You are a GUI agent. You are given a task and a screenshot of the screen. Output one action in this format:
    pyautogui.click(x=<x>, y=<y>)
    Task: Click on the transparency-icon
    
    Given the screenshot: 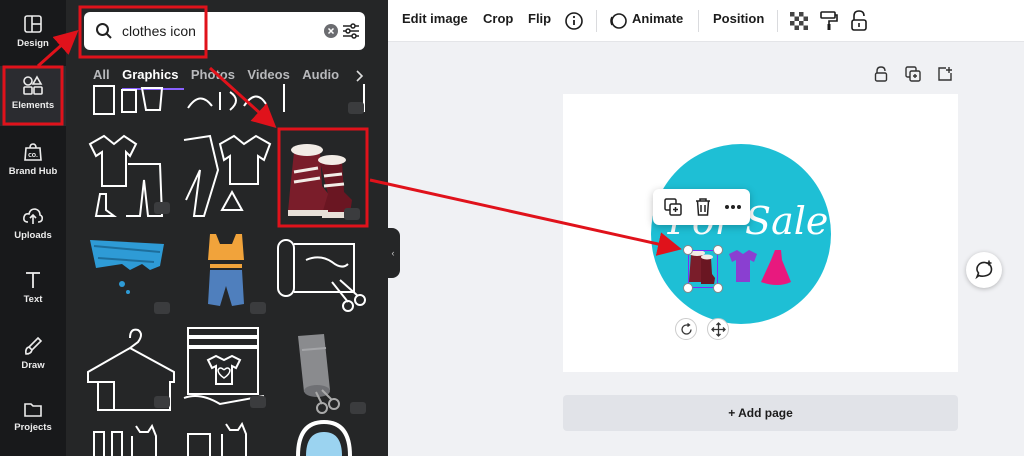 What is the action you would take?
    pyautogui.click(x=799, y=21)
    